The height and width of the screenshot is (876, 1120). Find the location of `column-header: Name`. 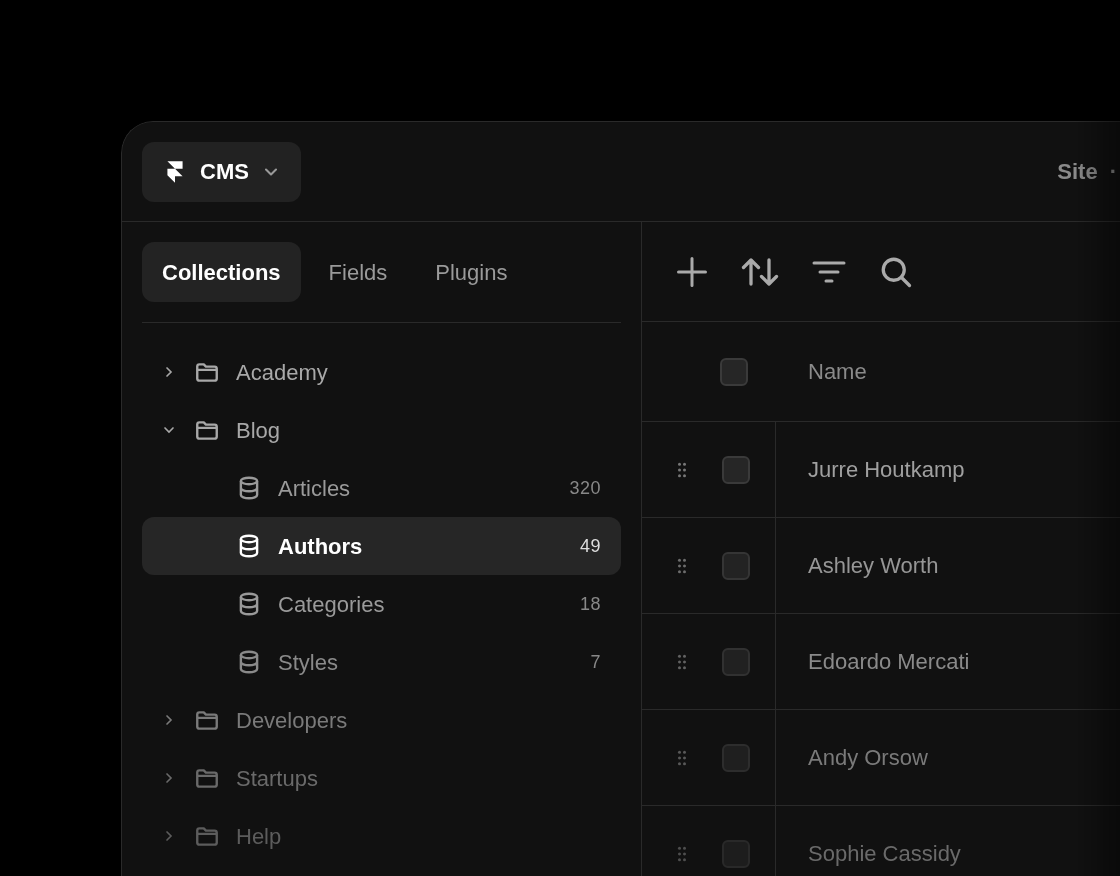

column-header: Name is located at coordinates (837, 372).